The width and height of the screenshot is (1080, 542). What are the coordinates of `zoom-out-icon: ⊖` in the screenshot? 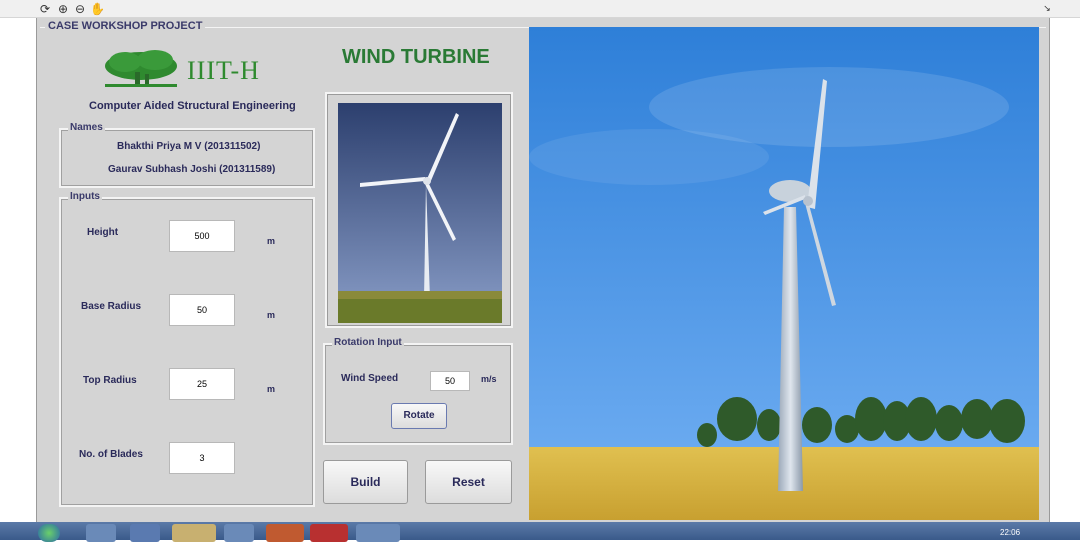 It's located at (80, 9).